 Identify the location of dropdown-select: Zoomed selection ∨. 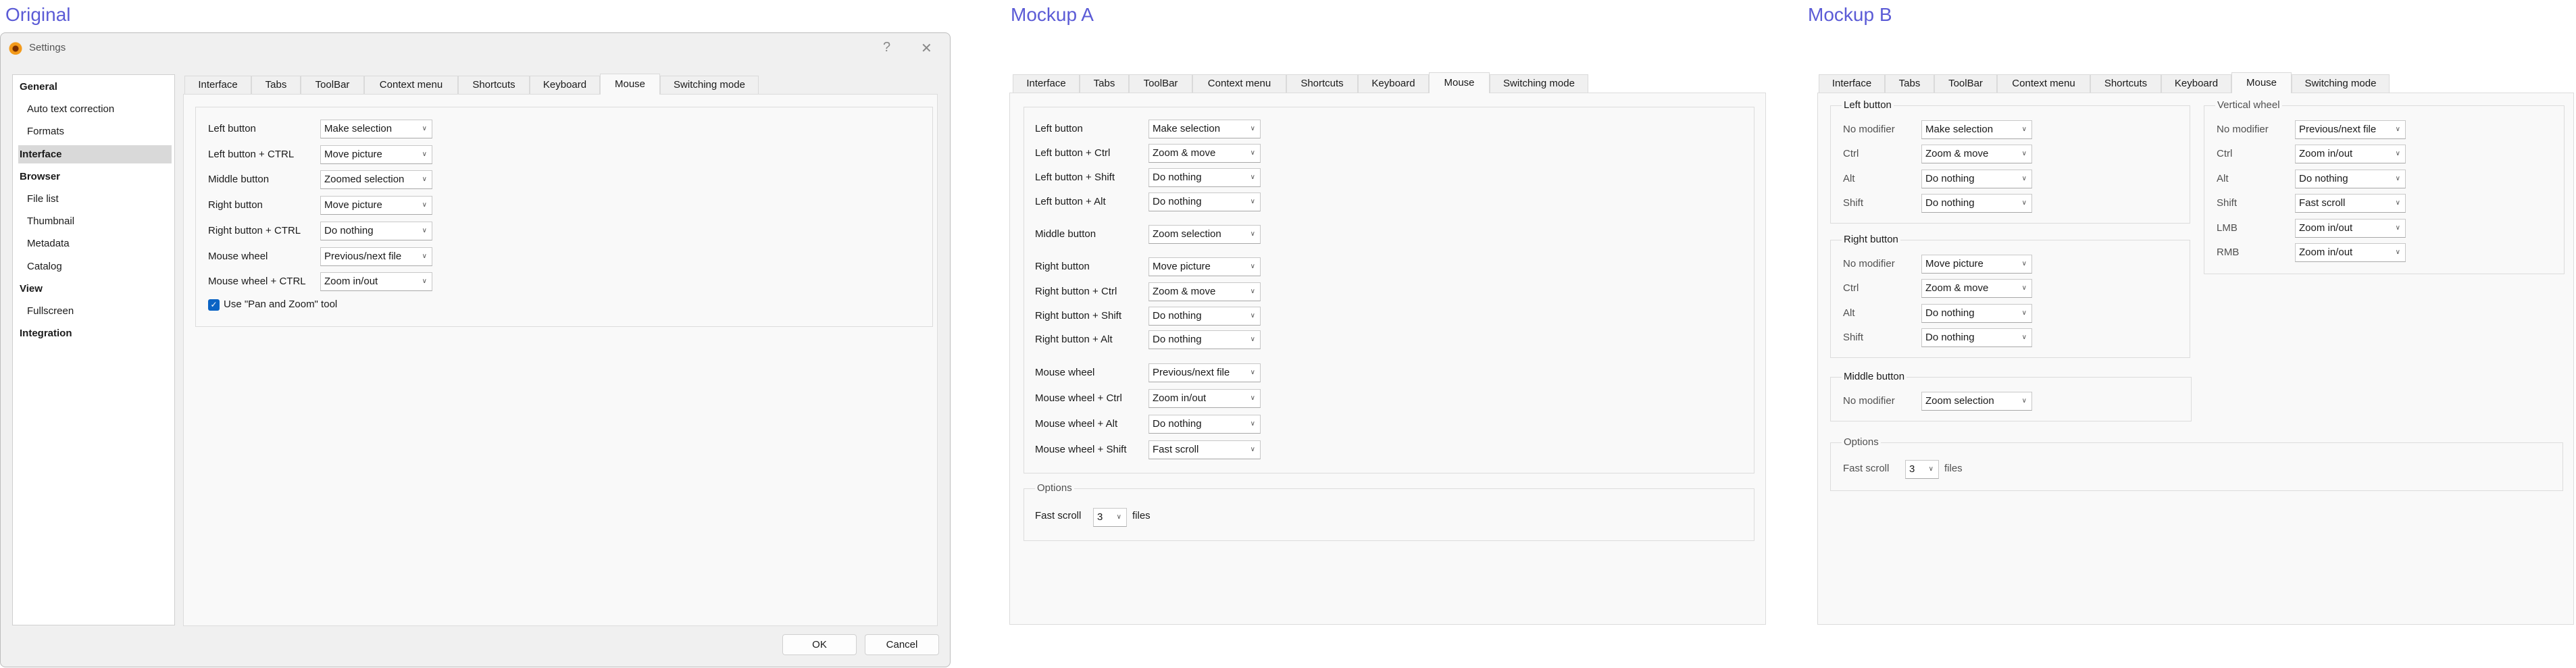
(376, 180).